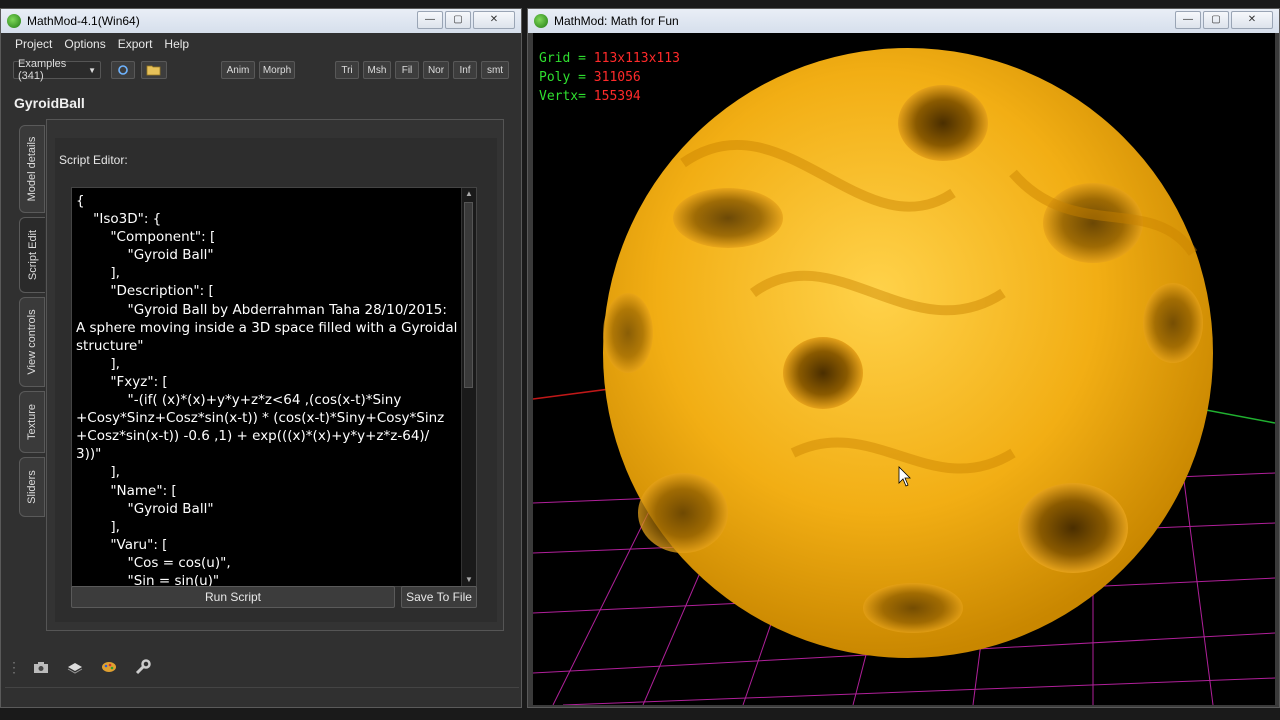 The width and height of the screenshot is (1280, 720). What do you see at coordinates (33, 44) in the screenshot?
I see `menu-project: Project` at bounding box center [33, 44].